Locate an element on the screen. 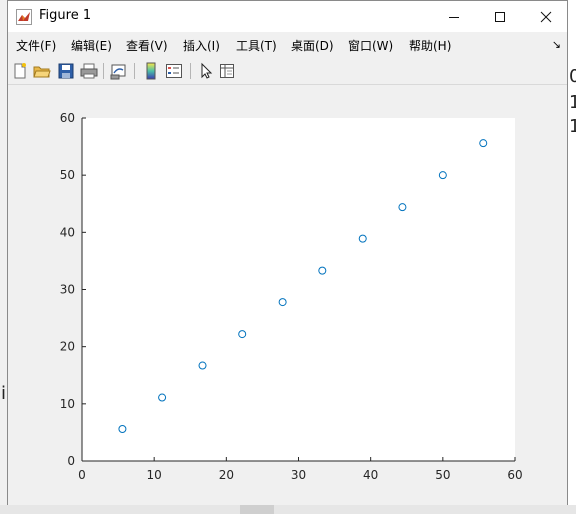 This screenshot has width=576, height=514. x-tick-label: 30 is located at coordinates (298, 475).